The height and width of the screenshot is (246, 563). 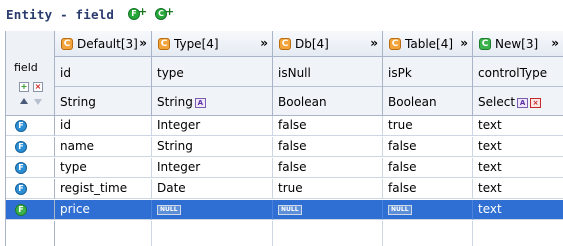 I want to click on column-name: type, so click(x=170, y=73).